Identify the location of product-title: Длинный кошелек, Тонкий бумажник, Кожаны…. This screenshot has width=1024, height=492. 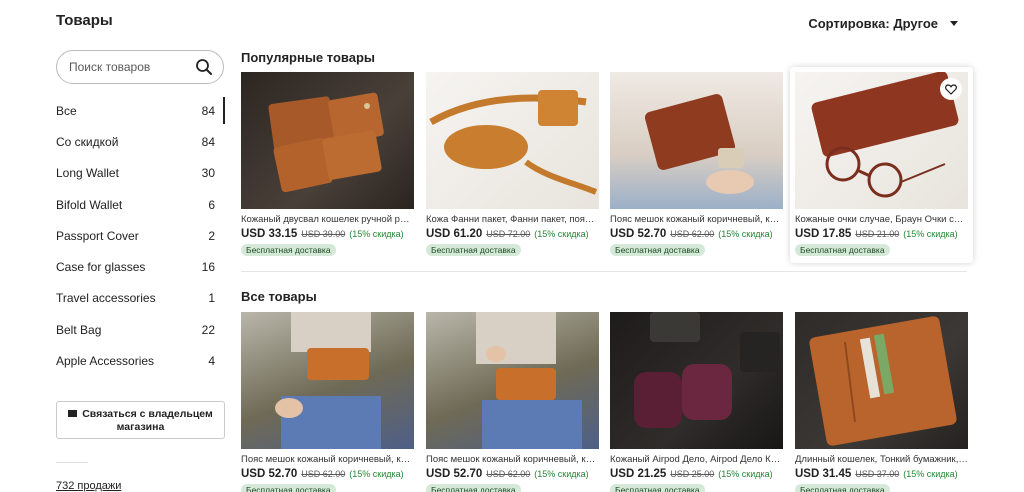
(881, 459).